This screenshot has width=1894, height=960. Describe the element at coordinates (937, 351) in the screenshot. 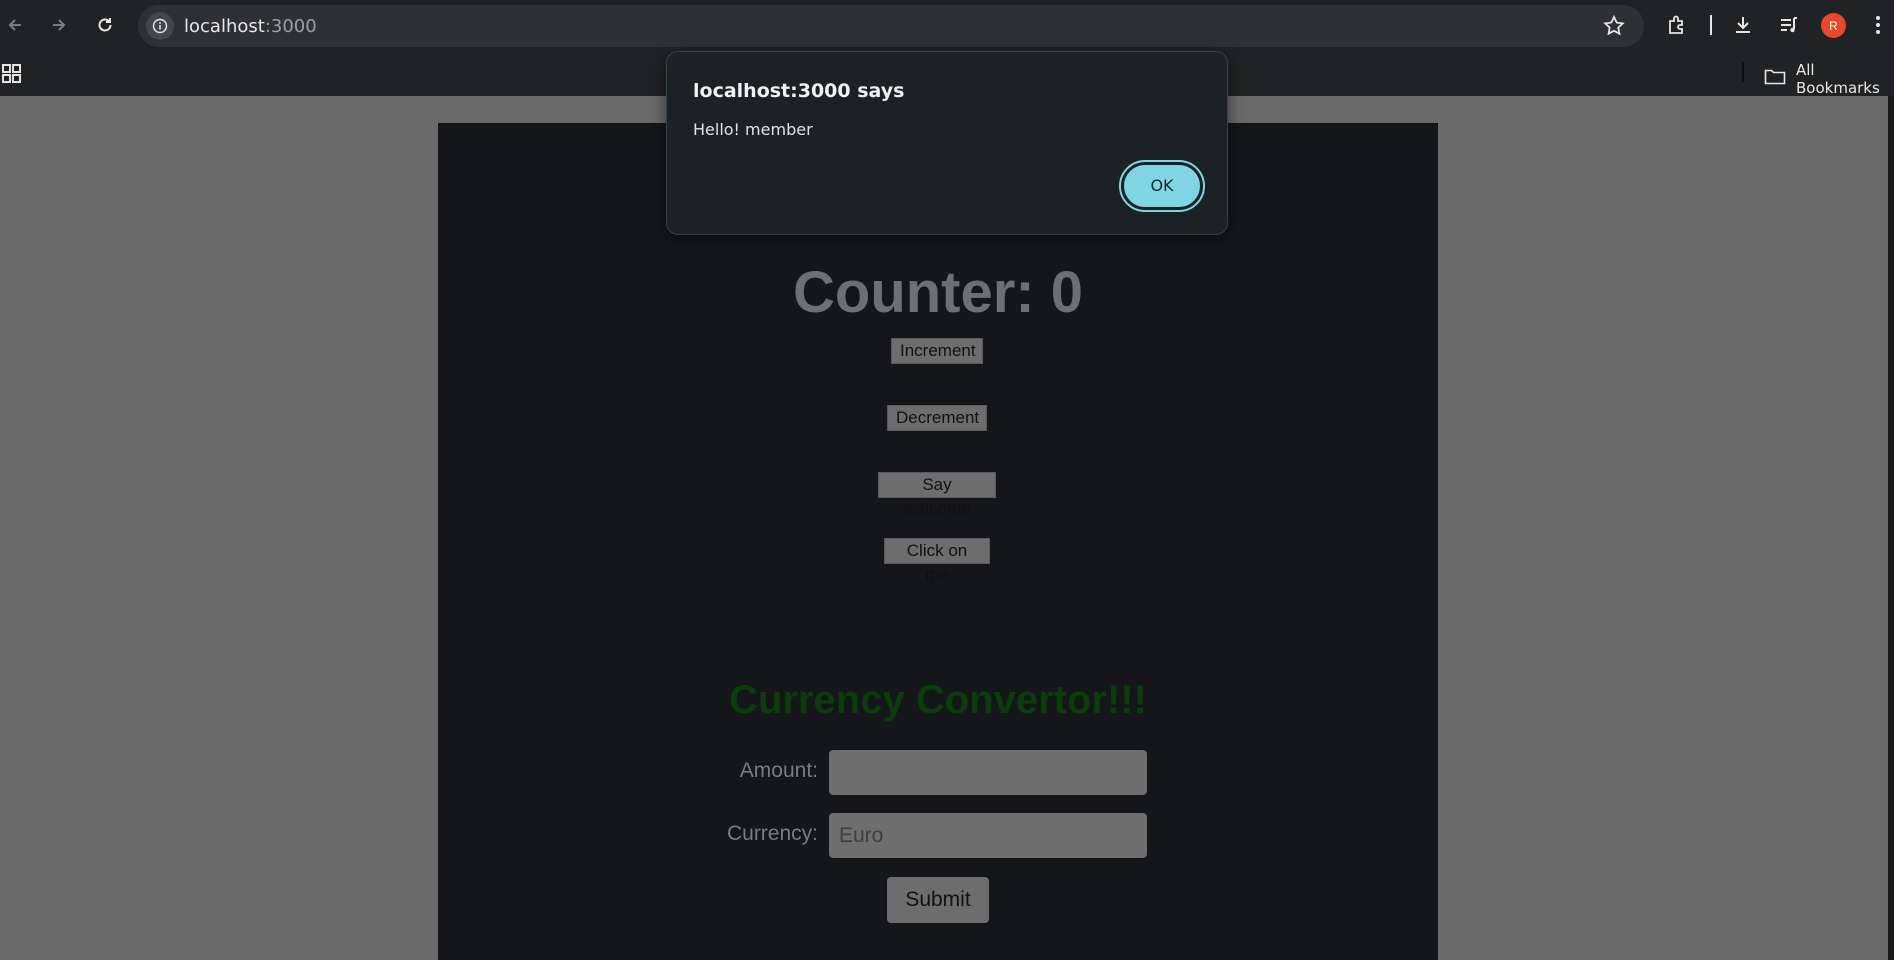

I see `increment-button: Increment` at that location.